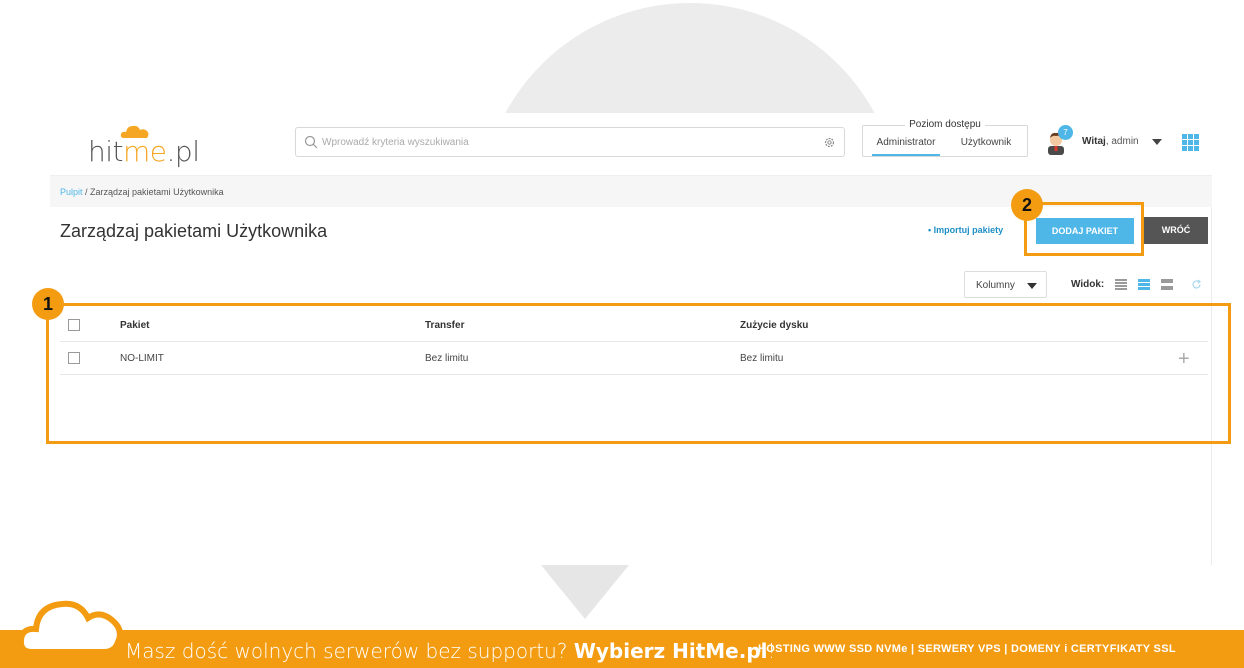 The image size is (1244, 668). I want to click on user-greeting: Witaj, admin, so click(1110, 141).